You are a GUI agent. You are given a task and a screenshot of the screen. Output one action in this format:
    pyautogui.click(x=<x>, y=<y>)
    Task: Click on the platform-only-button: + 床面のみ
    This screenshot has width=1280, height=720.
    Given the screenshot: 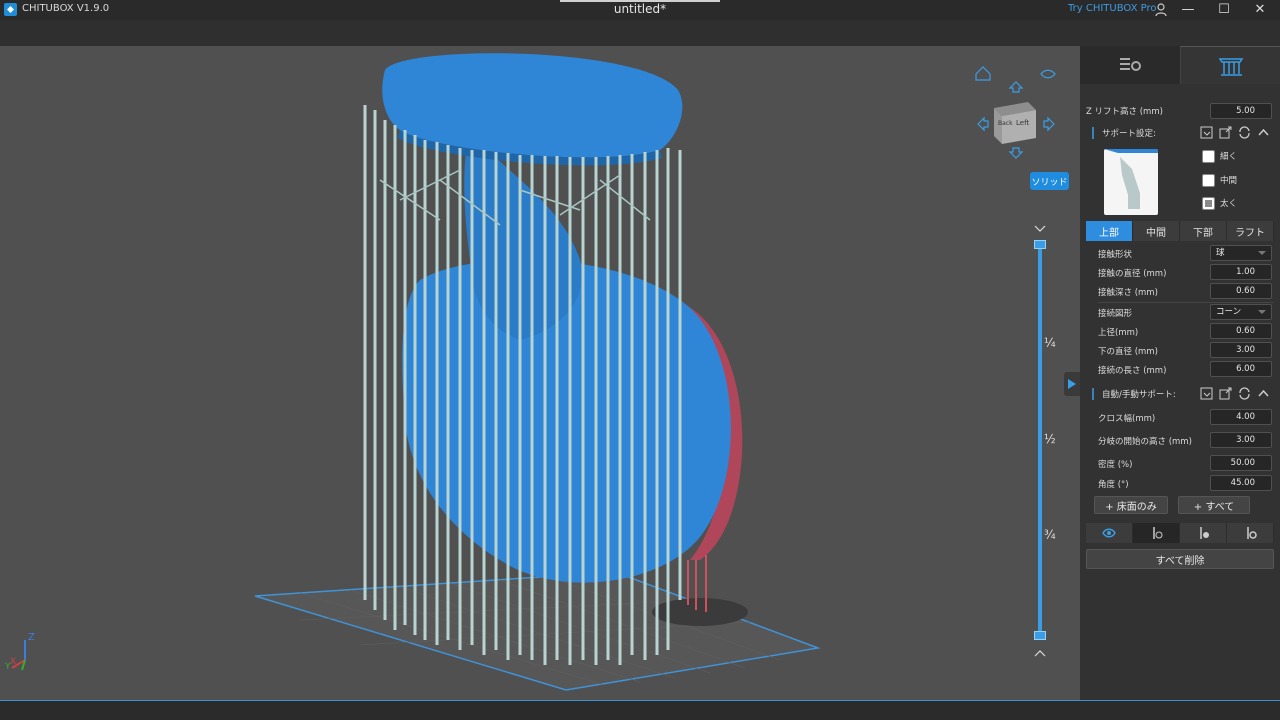 What is the action you would take?
    pyautogui.click(x=1131, y=505)
    